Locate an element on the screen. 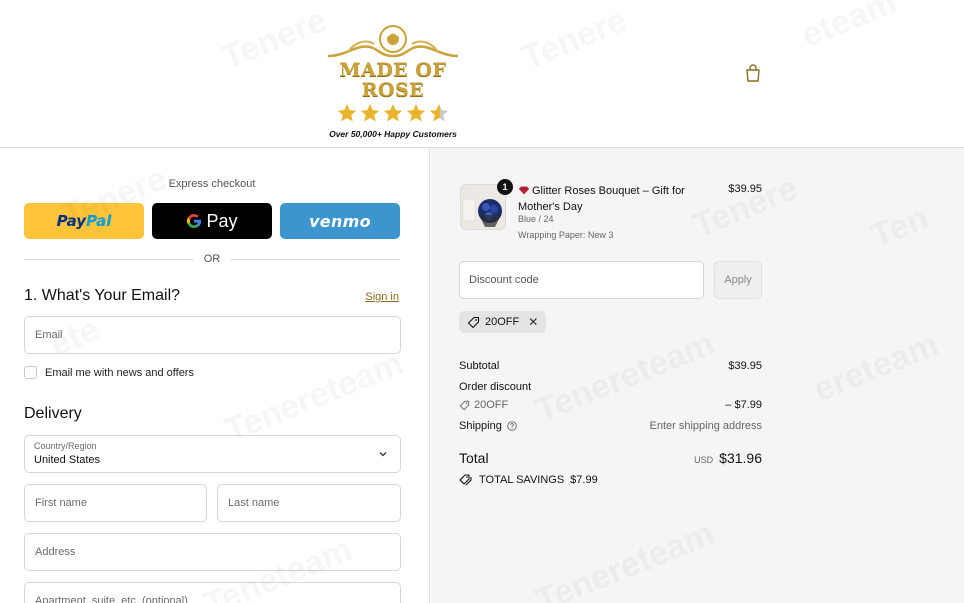  rating-stars is located at coordinates (393, 114).